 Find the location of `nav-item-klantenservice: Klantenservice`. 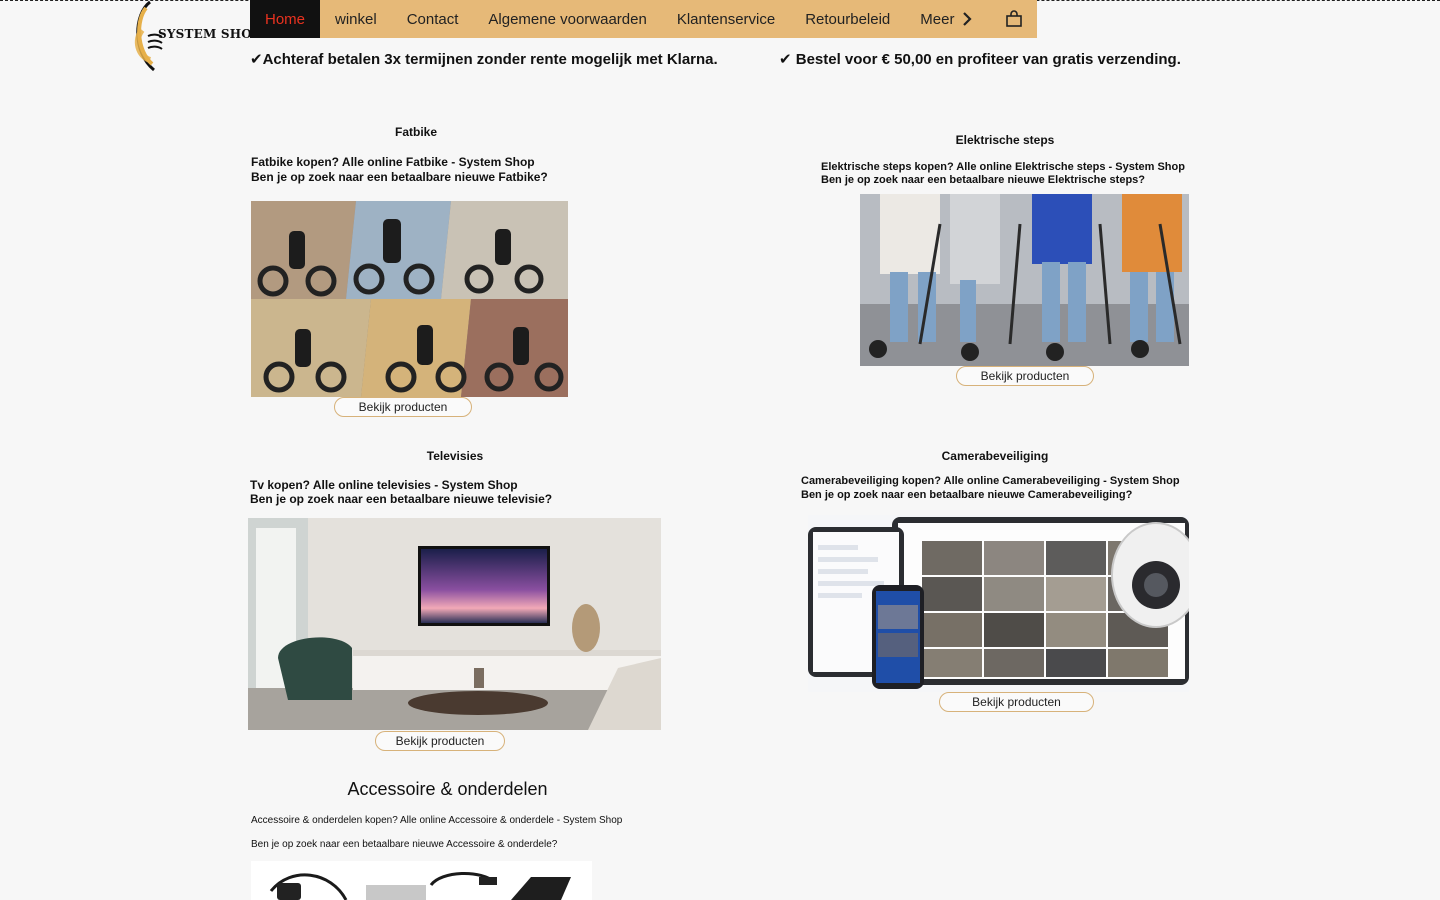

nav-item-klantenservice: Klantenservice is located at coordinates (726, 19).